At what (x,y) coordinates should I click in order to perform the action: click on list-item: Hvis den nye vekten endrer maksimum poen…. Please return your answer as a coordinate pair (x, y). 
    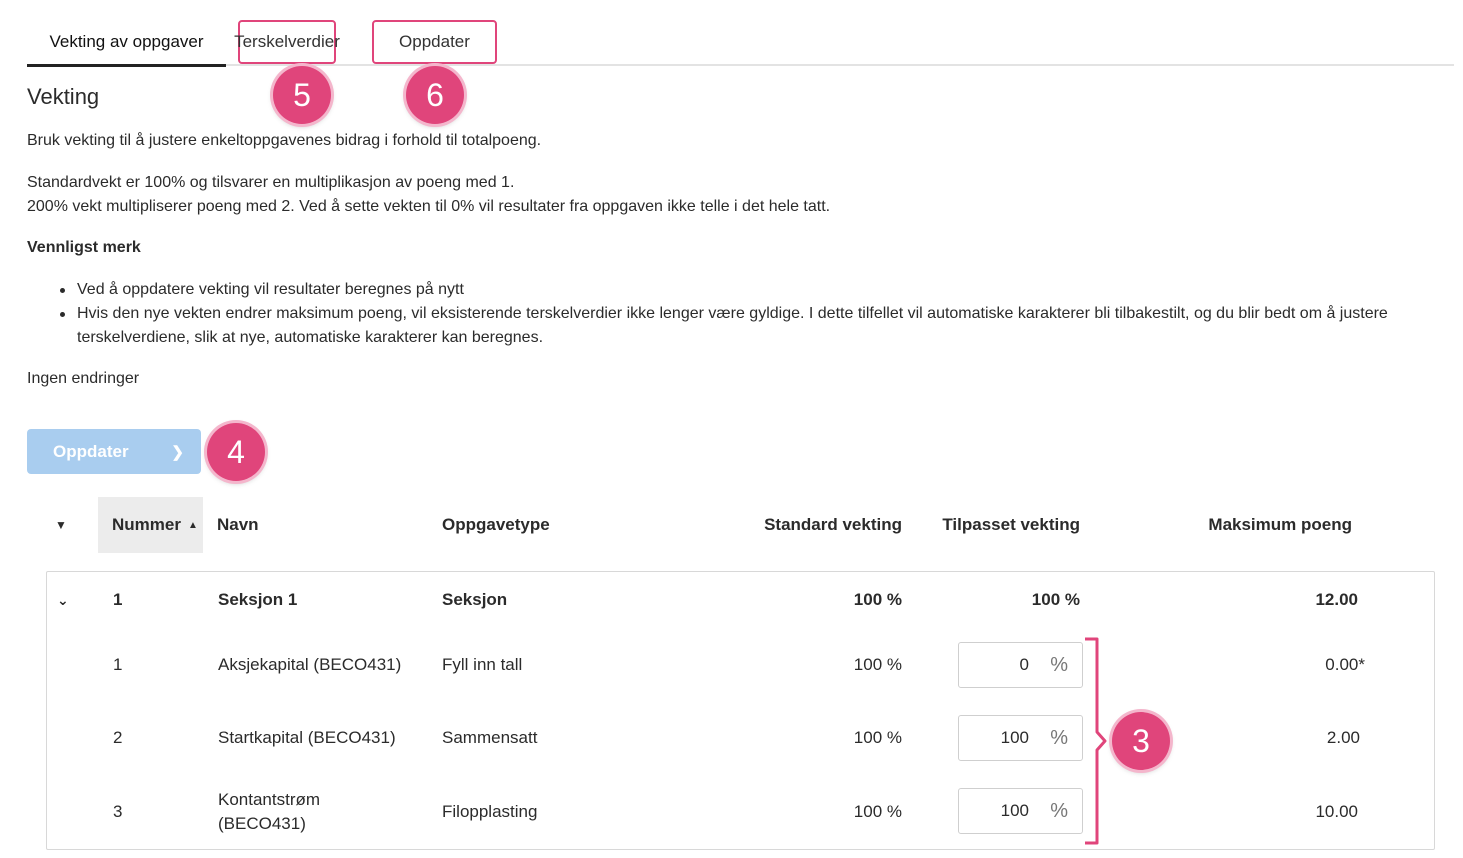
    Looking at the image, I should click on (753, 326).